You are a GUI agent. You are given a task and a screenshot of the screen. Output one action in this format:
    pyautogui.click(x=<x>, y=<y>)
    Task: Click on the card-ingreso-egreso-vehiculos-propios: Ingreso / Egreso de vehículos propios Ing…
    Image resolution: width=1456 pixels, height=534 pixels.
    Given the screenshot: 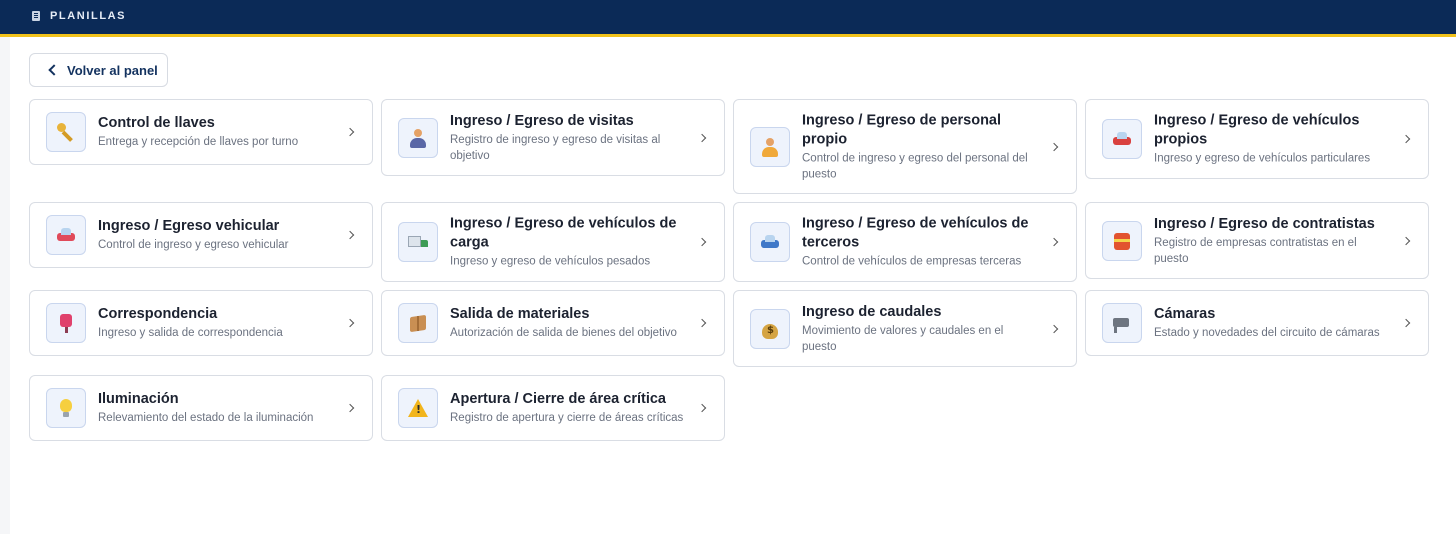 What is the action you would take?
    pyautogui.click(x=1257, y=139)
    